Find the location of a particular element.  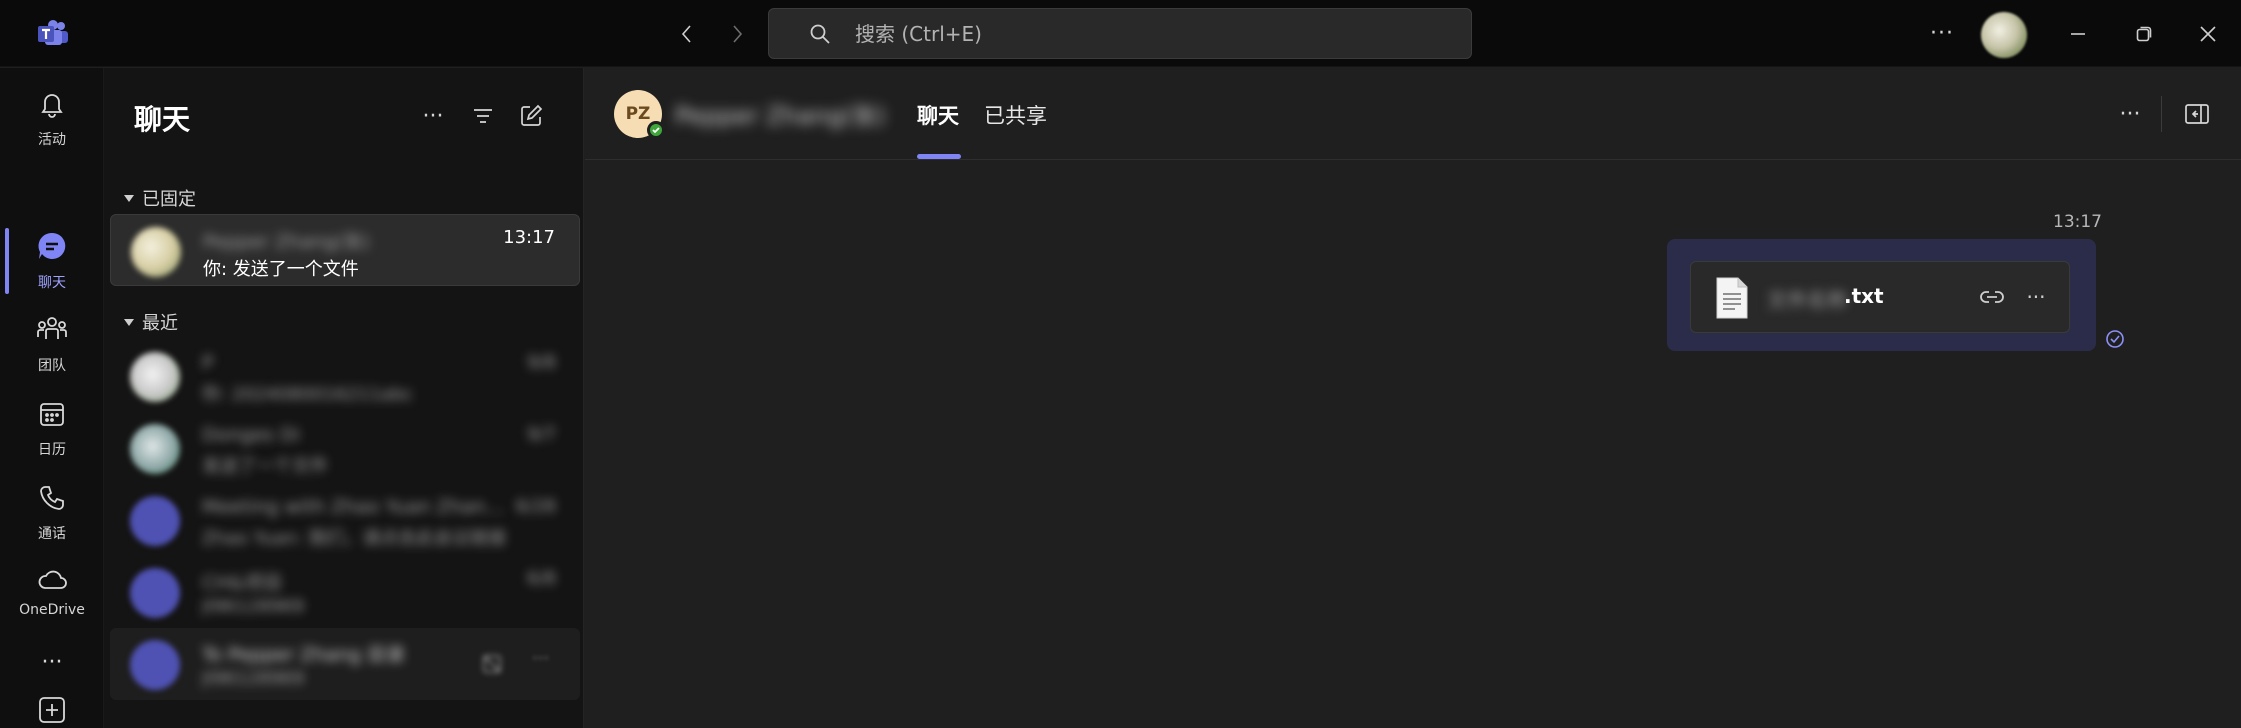

chat-row: To Pepper Zhang 目录 JI96128969 ··· is located at coordinates (345, 664).